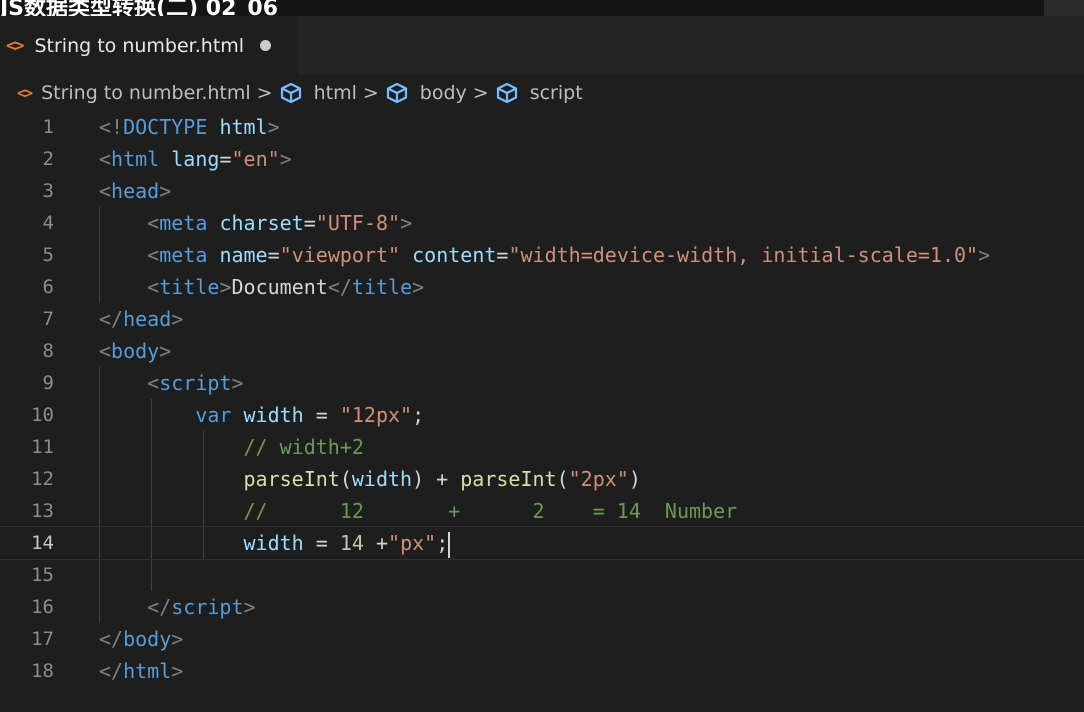 This screenshot has width=1084, height=712. Describe the element at coordinates (542, 223) in the screenshot. I see `code-line: 4 <meta charset="UTF-8">` at that location.